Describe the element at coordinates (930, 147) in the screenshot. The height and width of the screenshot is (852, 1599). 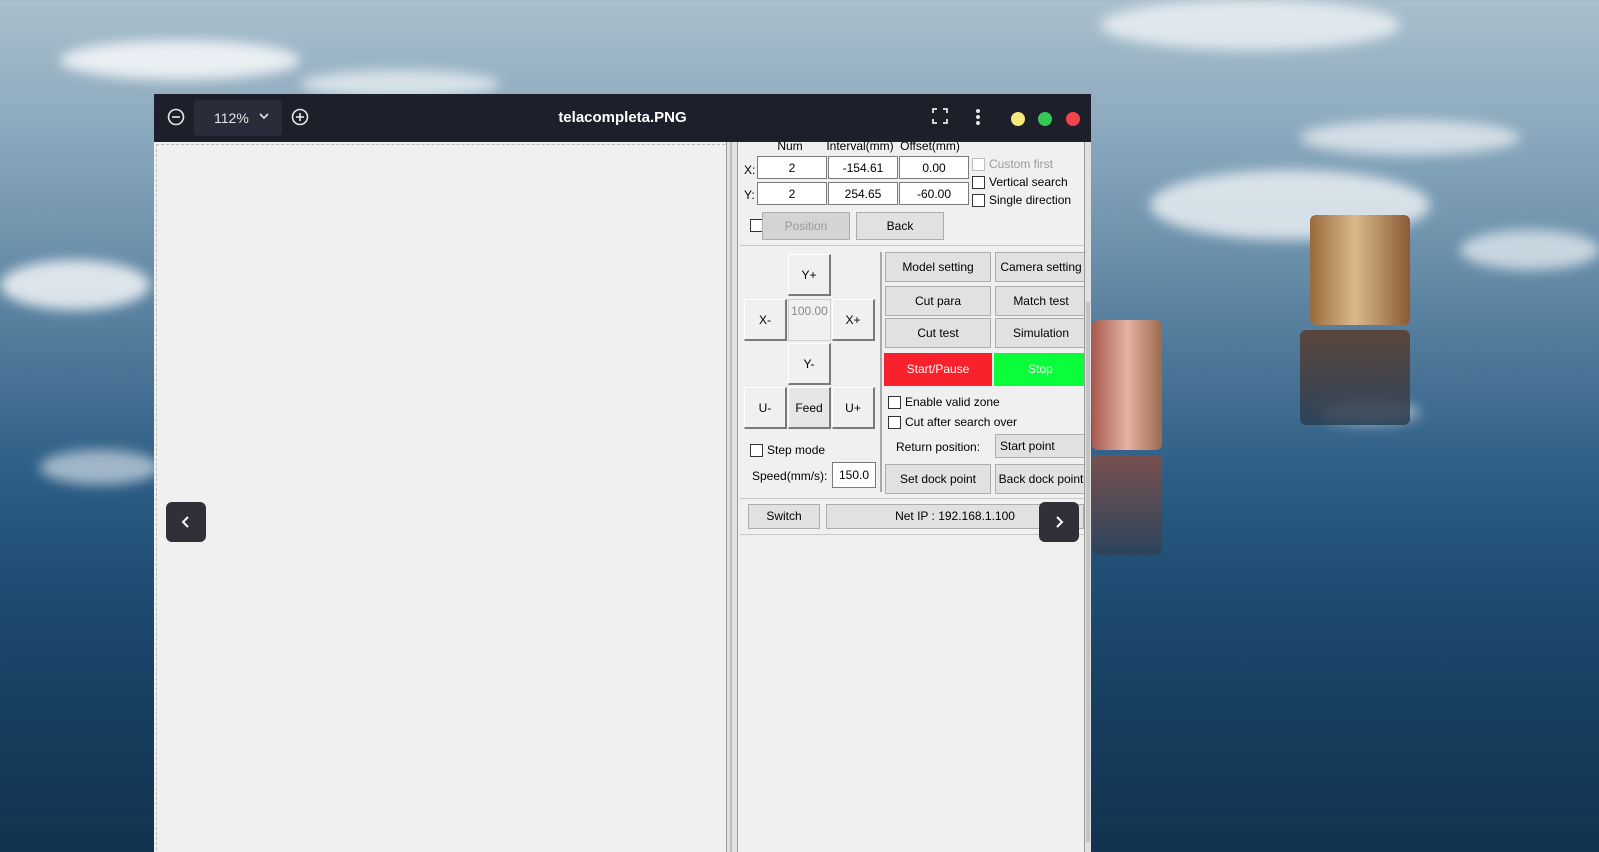
I see `header-offset: Offset(mm)` at that location.